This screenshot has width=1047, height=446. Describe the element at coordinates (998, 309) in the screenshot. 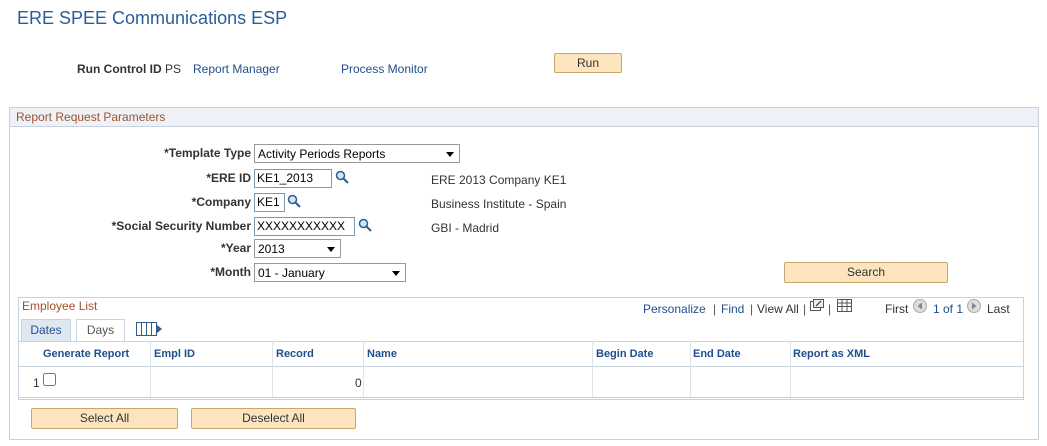

I see `last-label: Last` at that location.